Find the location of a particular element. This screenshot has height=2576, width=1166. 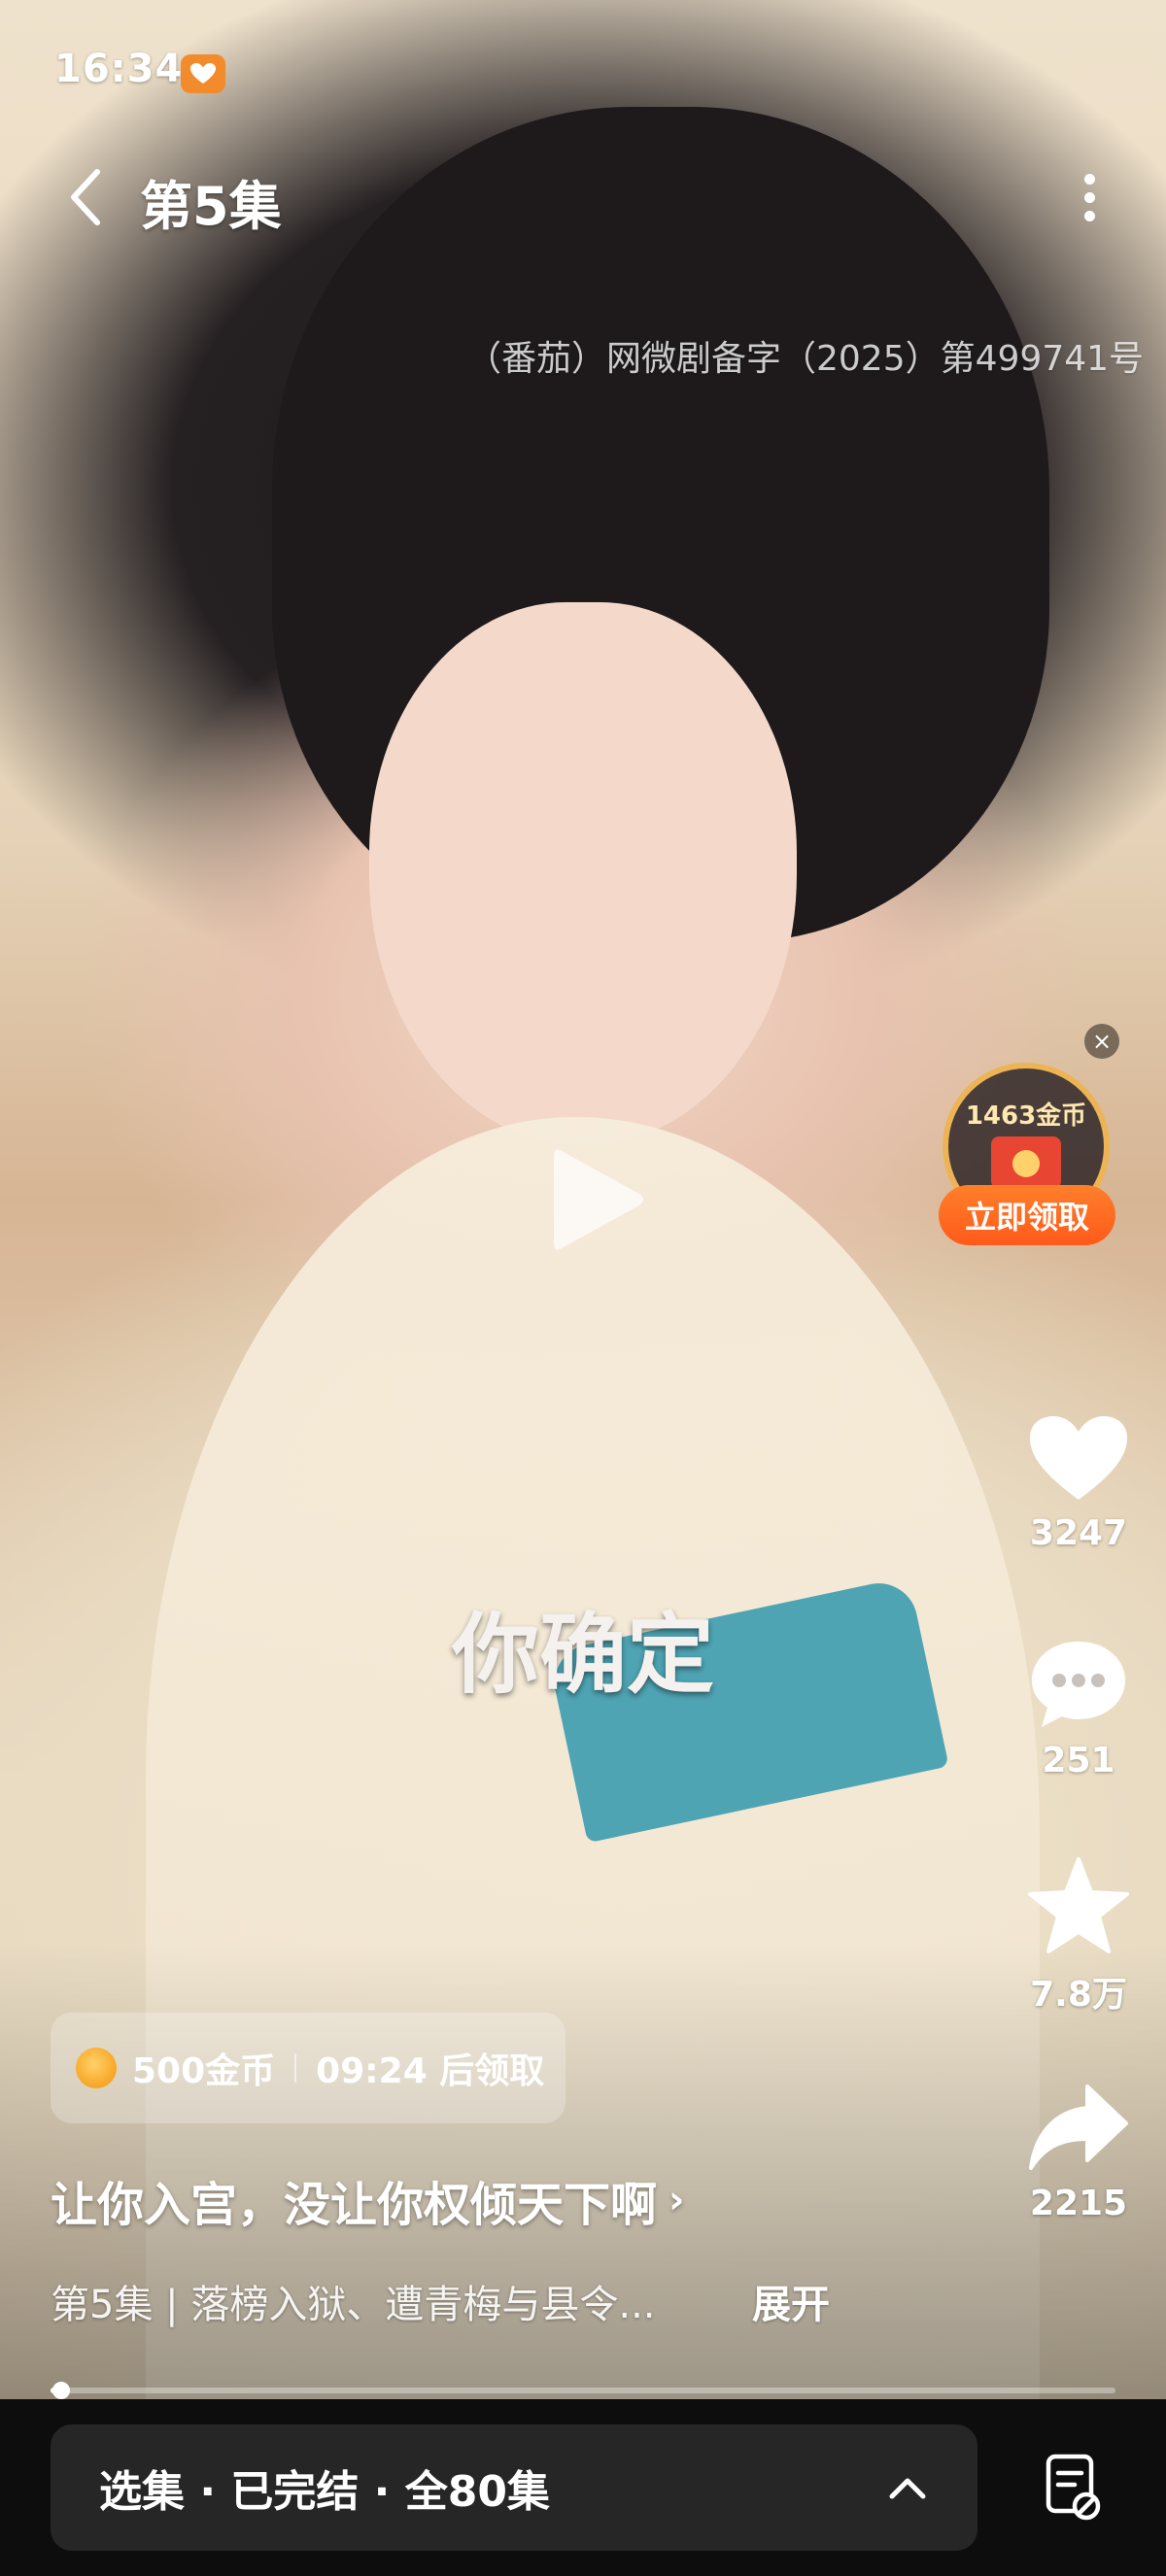

drama-title-link: 让你入宫，没让你权倾天下啊 › is located at coordinates (368, 2200).